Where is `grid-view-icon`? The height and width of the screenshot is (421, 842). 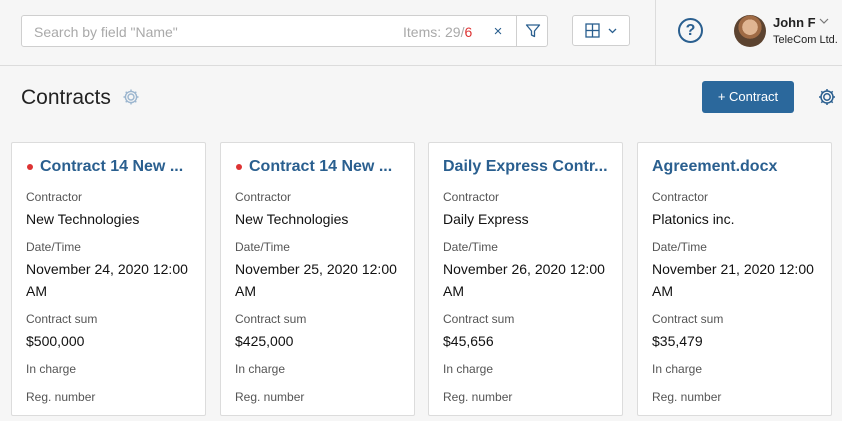 grid-view-icon is located at coordinates (592, 30).